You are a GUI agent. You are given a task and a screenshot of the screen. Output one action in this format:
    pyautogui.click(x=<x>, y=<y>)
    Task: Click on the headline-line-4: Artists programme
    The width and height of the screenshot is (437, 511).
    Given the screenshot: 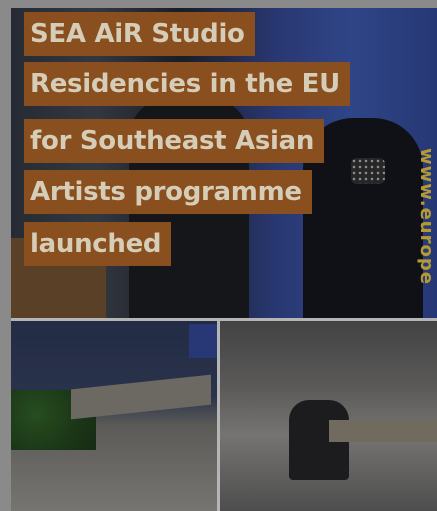 What is the action you would take?
    pyautogui.click(x=168, y=192)
    